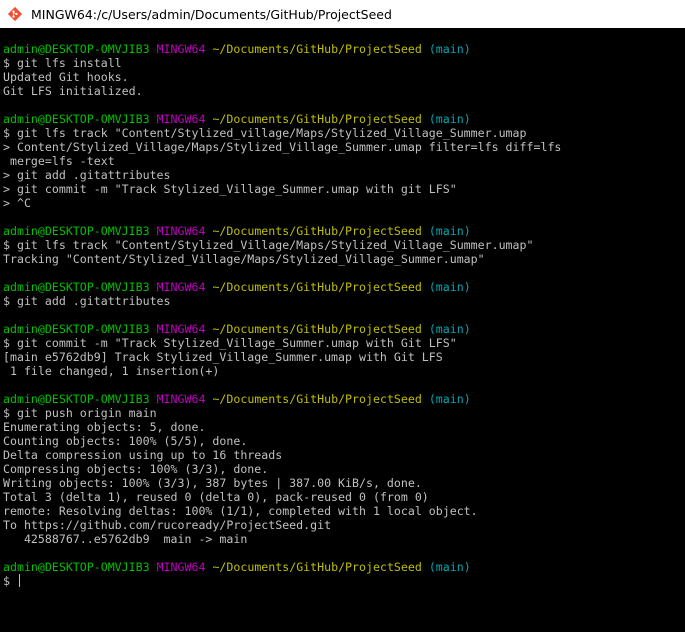 The image size is (685, 632). I want to click on output-line: > ^C, so click(344, 203).